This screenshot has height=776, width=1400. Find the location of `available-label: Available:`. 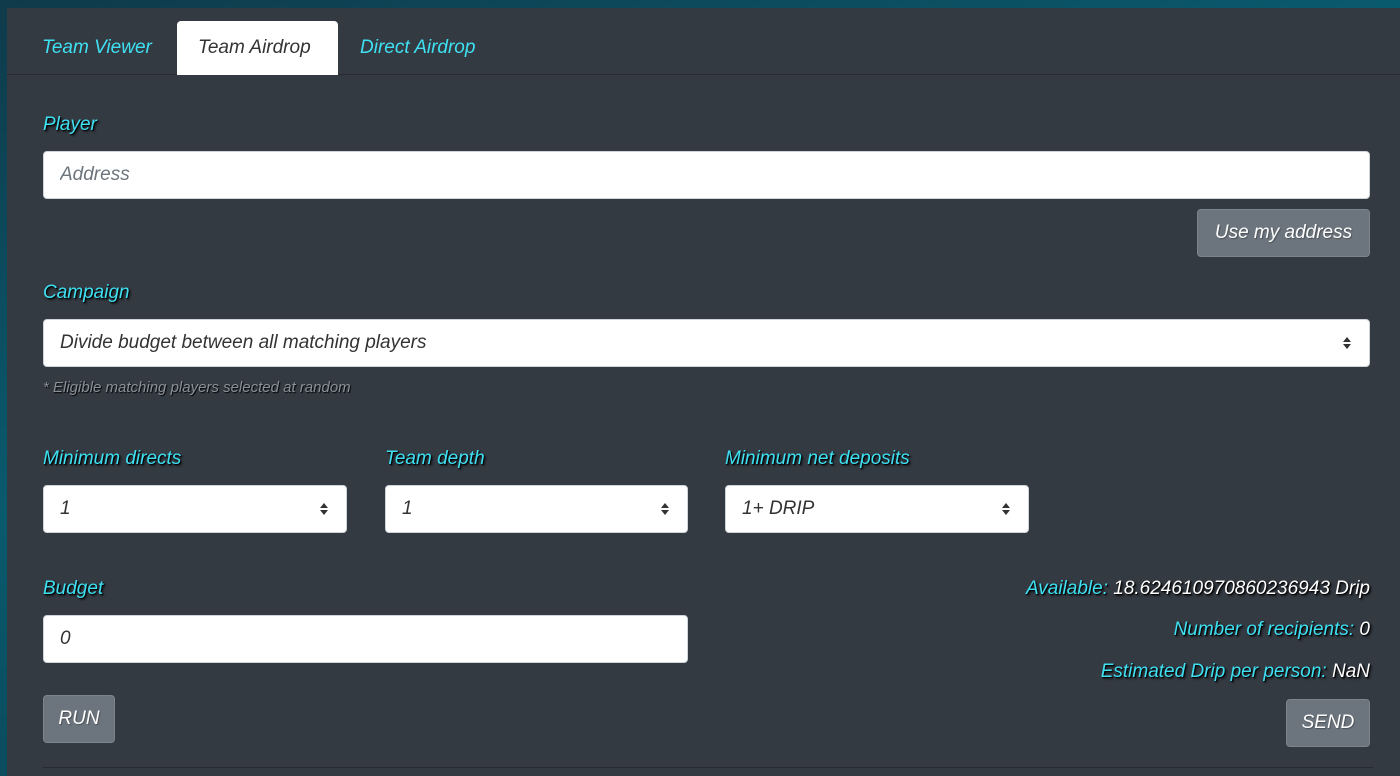

available-label: Available: is located at coordinates (1066, 588).